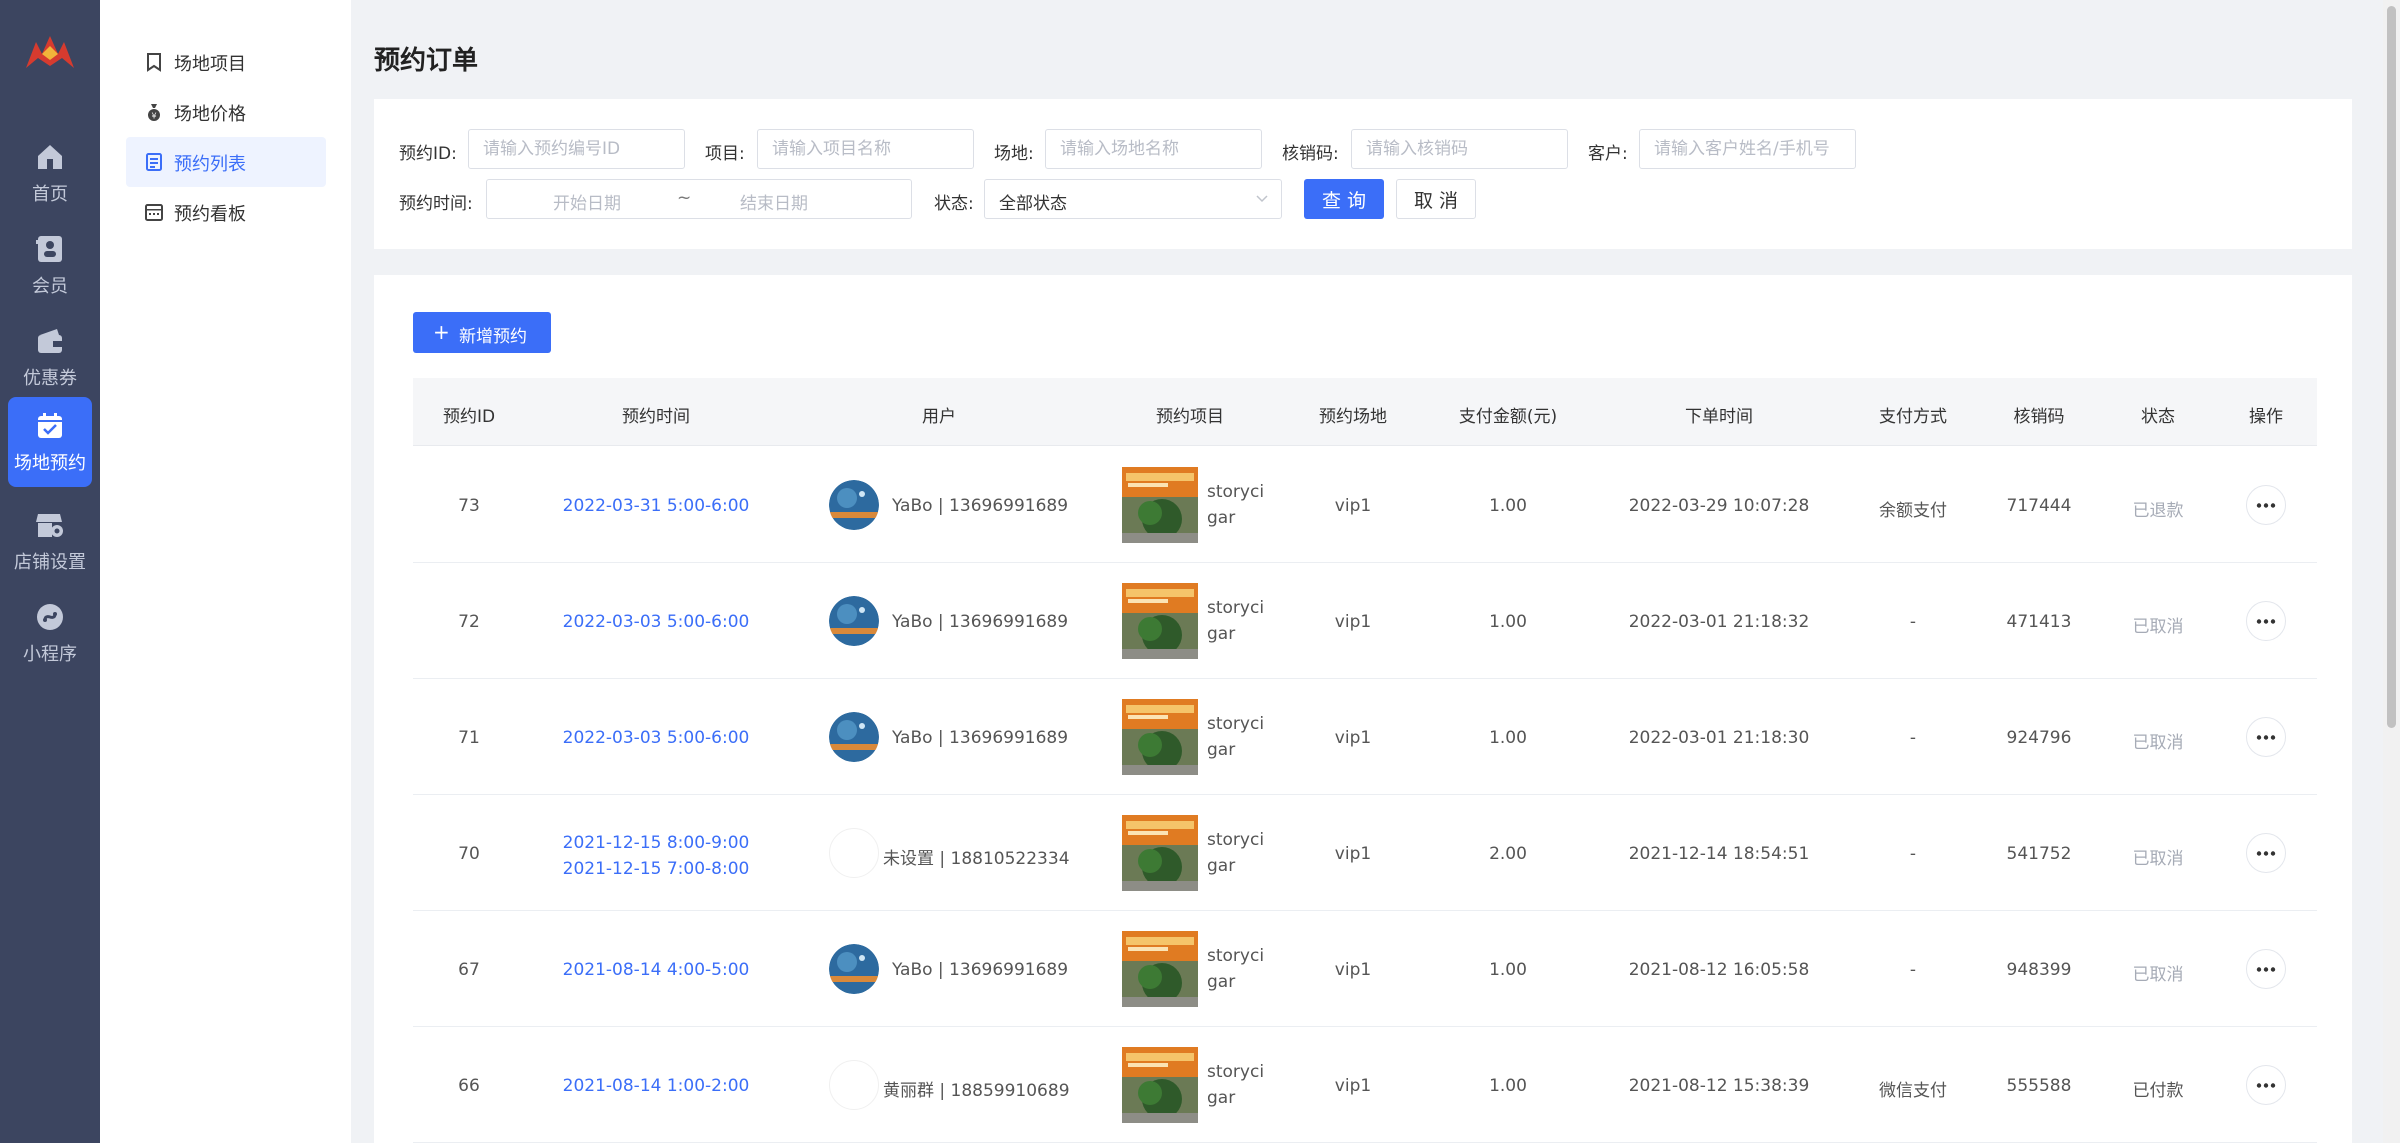 The width and height of the screenshot is (2400, 1143). Describe the element at coordinates (50, 52) in the screenshot. I see `brand-logo` at that location.